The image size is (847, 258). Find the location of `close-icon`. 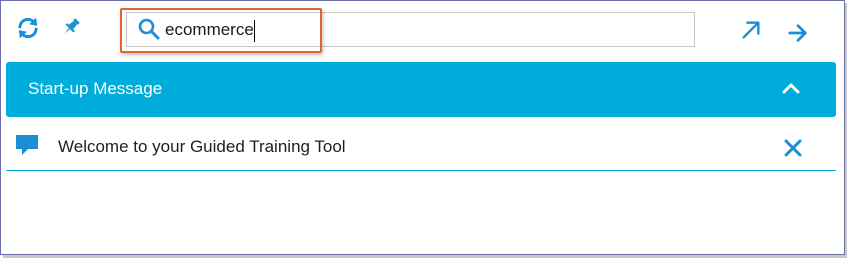

close-icon is located at coordinates (793, 148).